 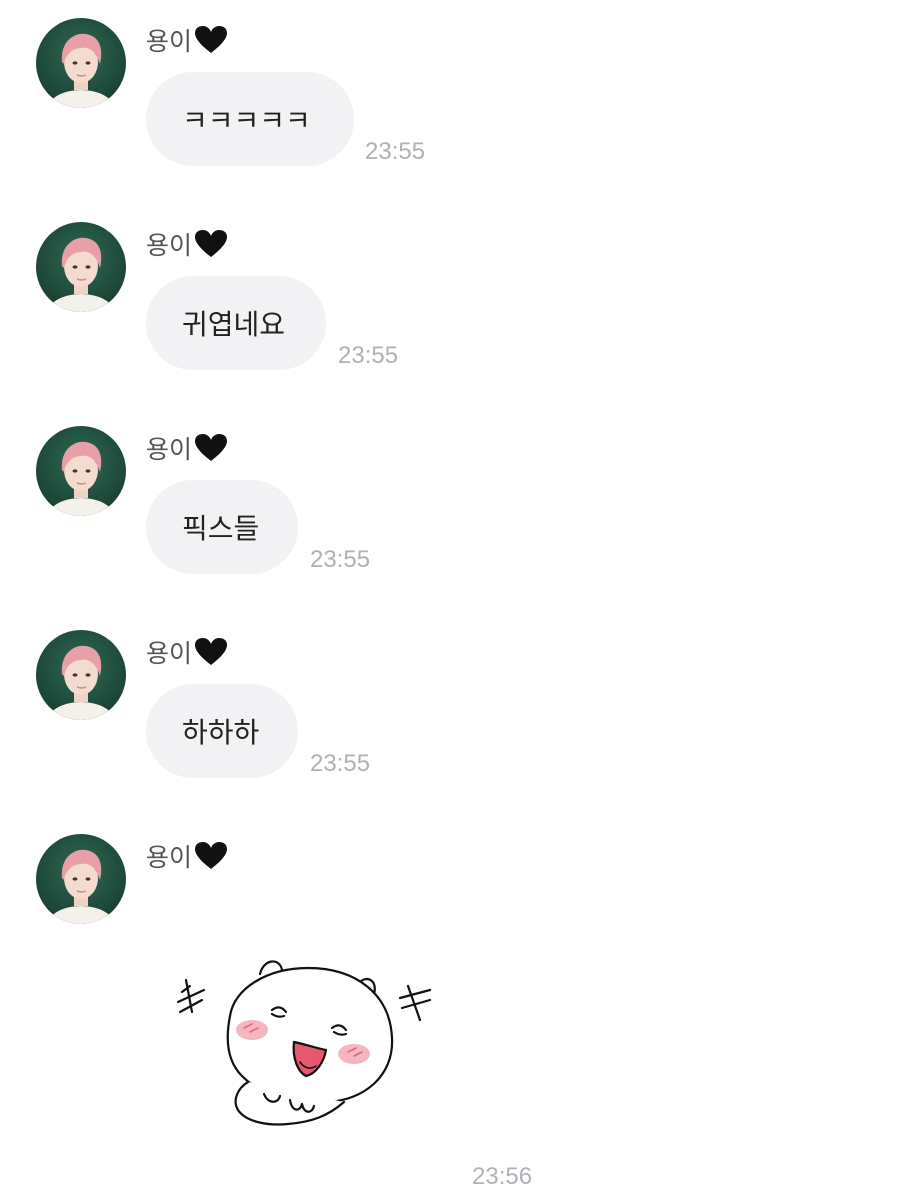 I want to click on message-bubble: 픽스들, so click(x=222, y=527).